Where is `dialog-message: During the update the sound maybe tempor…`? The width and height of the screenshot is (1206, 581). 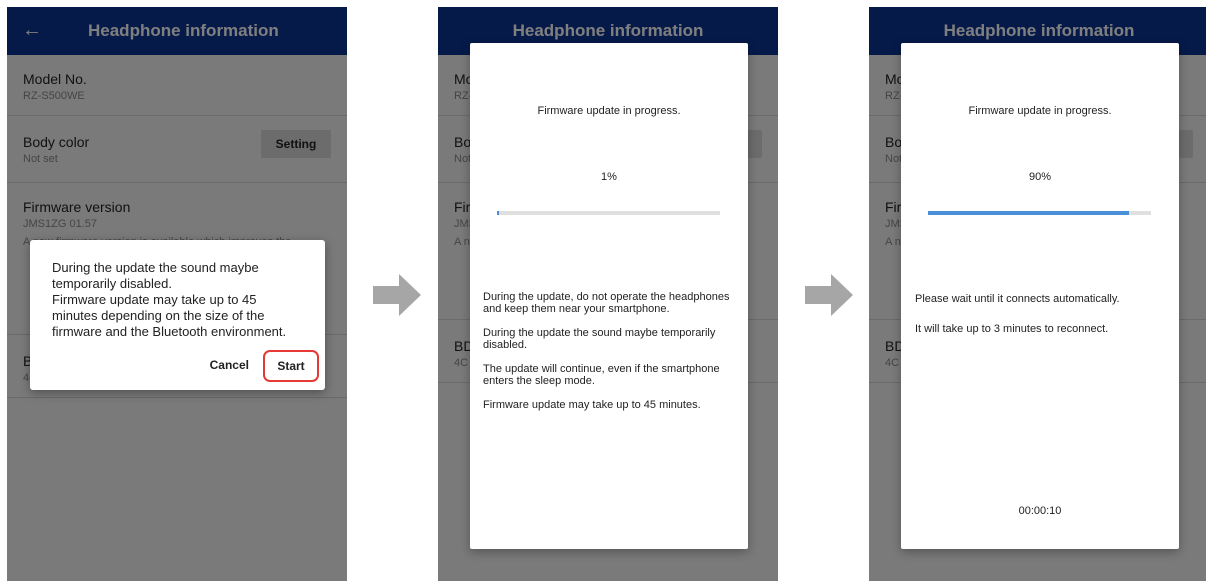 dialog-message: During the update the sound maybe tempor… is located at coordinates (183, 300).